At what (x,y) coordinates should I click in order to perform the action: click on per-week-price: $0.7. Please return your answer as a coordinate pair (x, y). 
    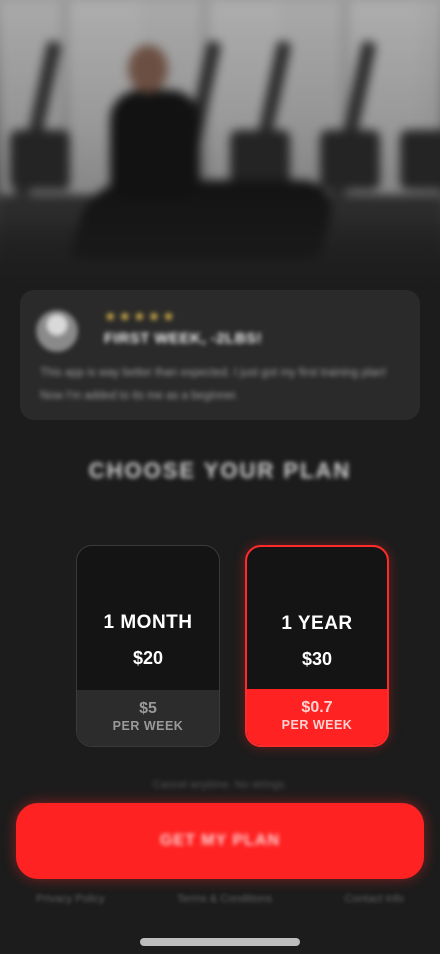
    Looking at the image, I should click on (317, 707).